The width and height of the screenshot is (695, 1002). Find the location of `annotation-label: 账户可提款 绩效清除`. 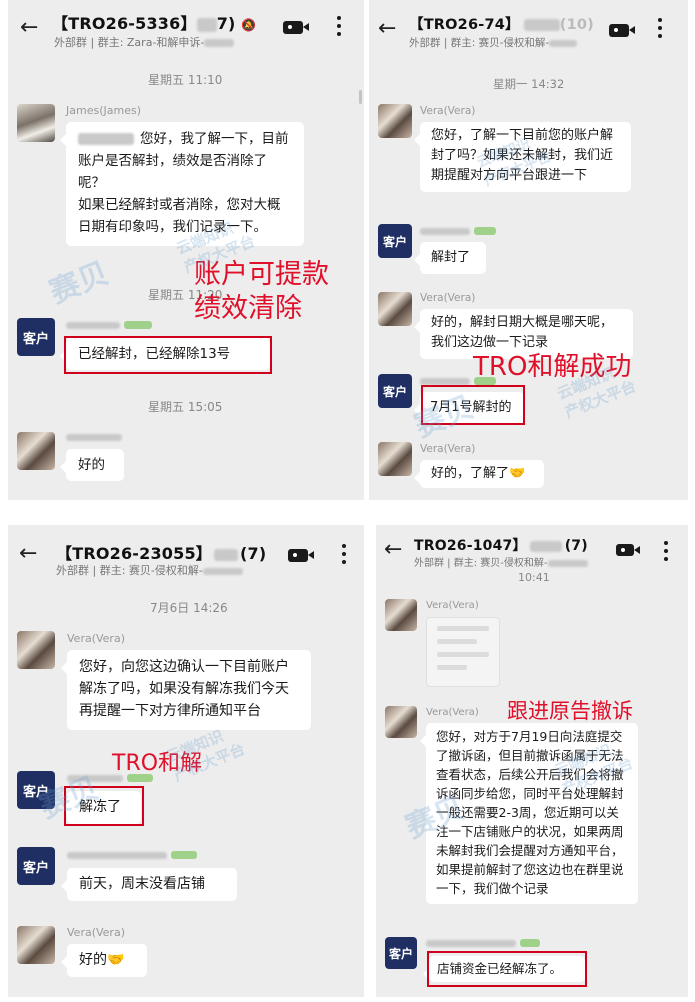

annotation-label: 账户可提款 绩效清除 is located at coordinates (261, 291).